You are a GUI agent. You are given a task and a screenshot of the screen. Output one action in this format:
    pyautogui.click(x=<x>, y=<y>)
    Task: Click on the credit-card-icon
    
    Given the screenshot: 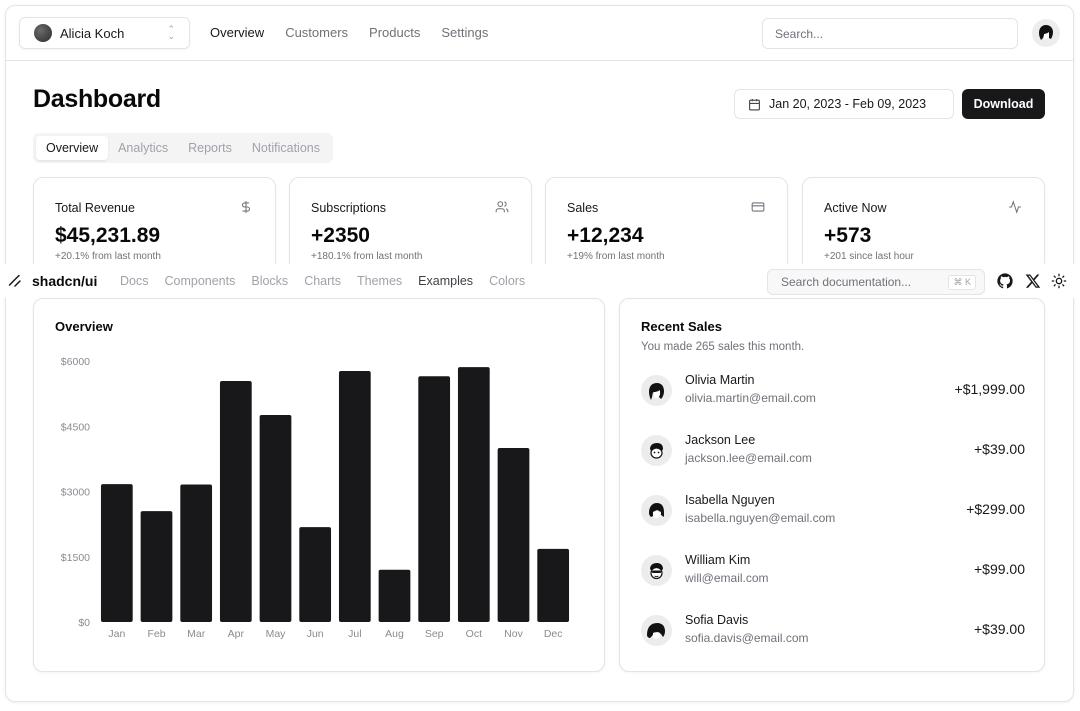 What is the action you would take?
    pyautogui.click(x=758, y=207)
    